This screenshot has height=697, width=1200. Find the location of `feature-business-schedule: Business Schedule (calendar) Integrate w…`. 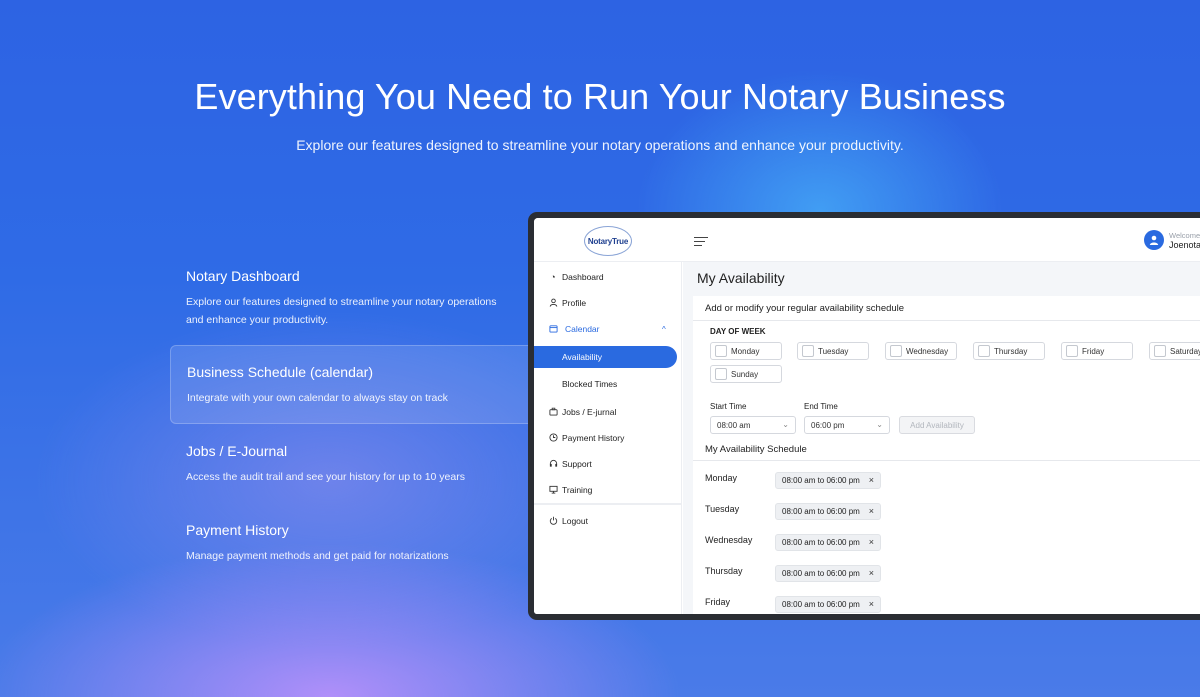

feature-business-schedule: Business Schedule (calendar) Integrate w… is located at coordinates (351, 384).